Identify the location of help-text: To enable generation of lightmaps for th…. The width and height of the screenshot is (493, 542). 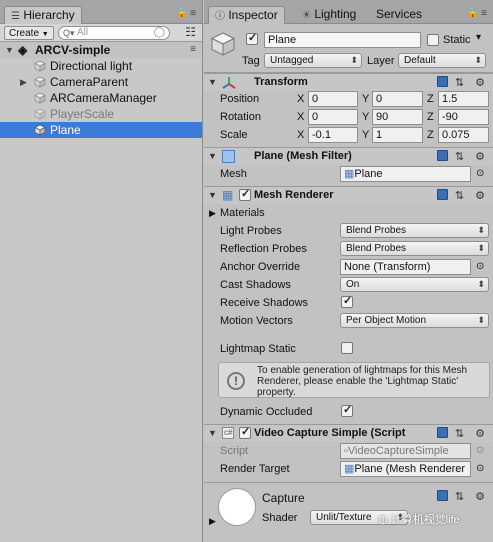
(362, 381).